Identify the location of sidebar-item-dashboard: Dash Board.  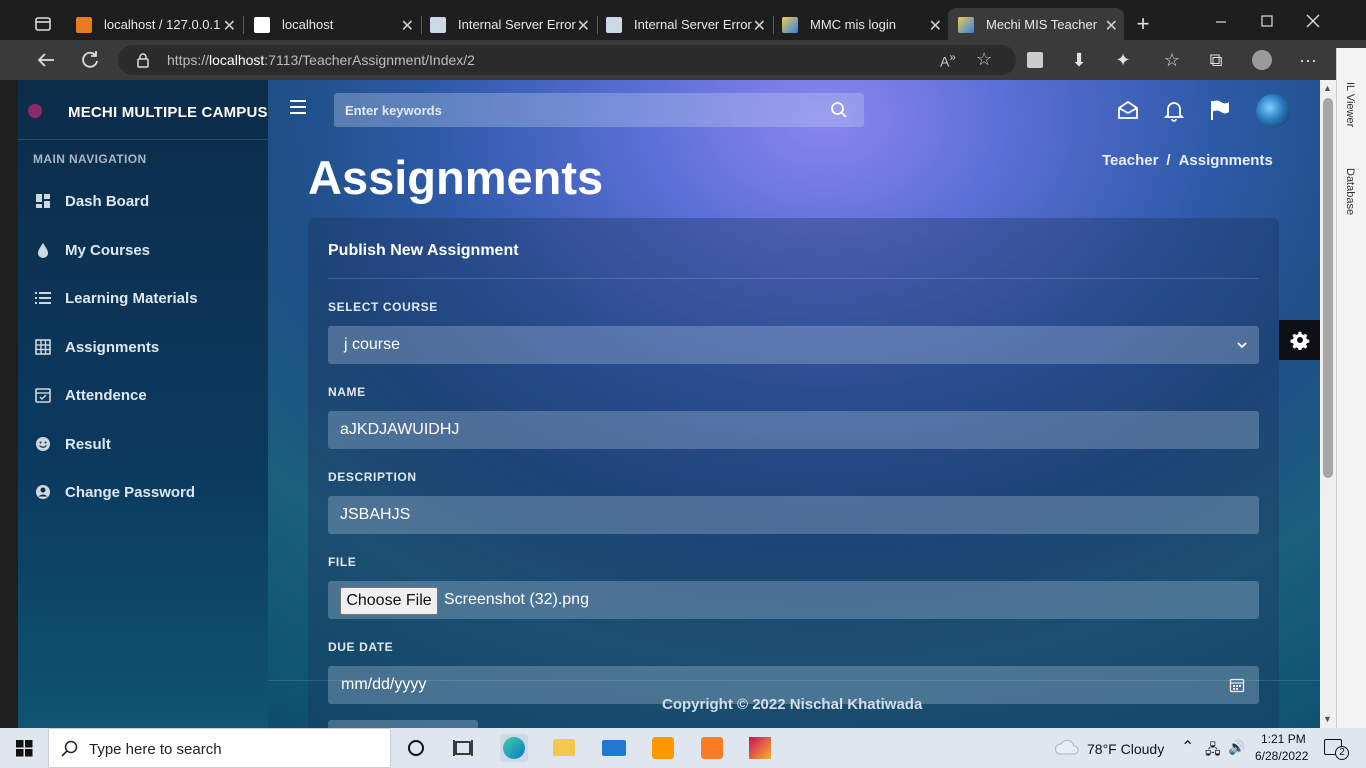
(148, 201).